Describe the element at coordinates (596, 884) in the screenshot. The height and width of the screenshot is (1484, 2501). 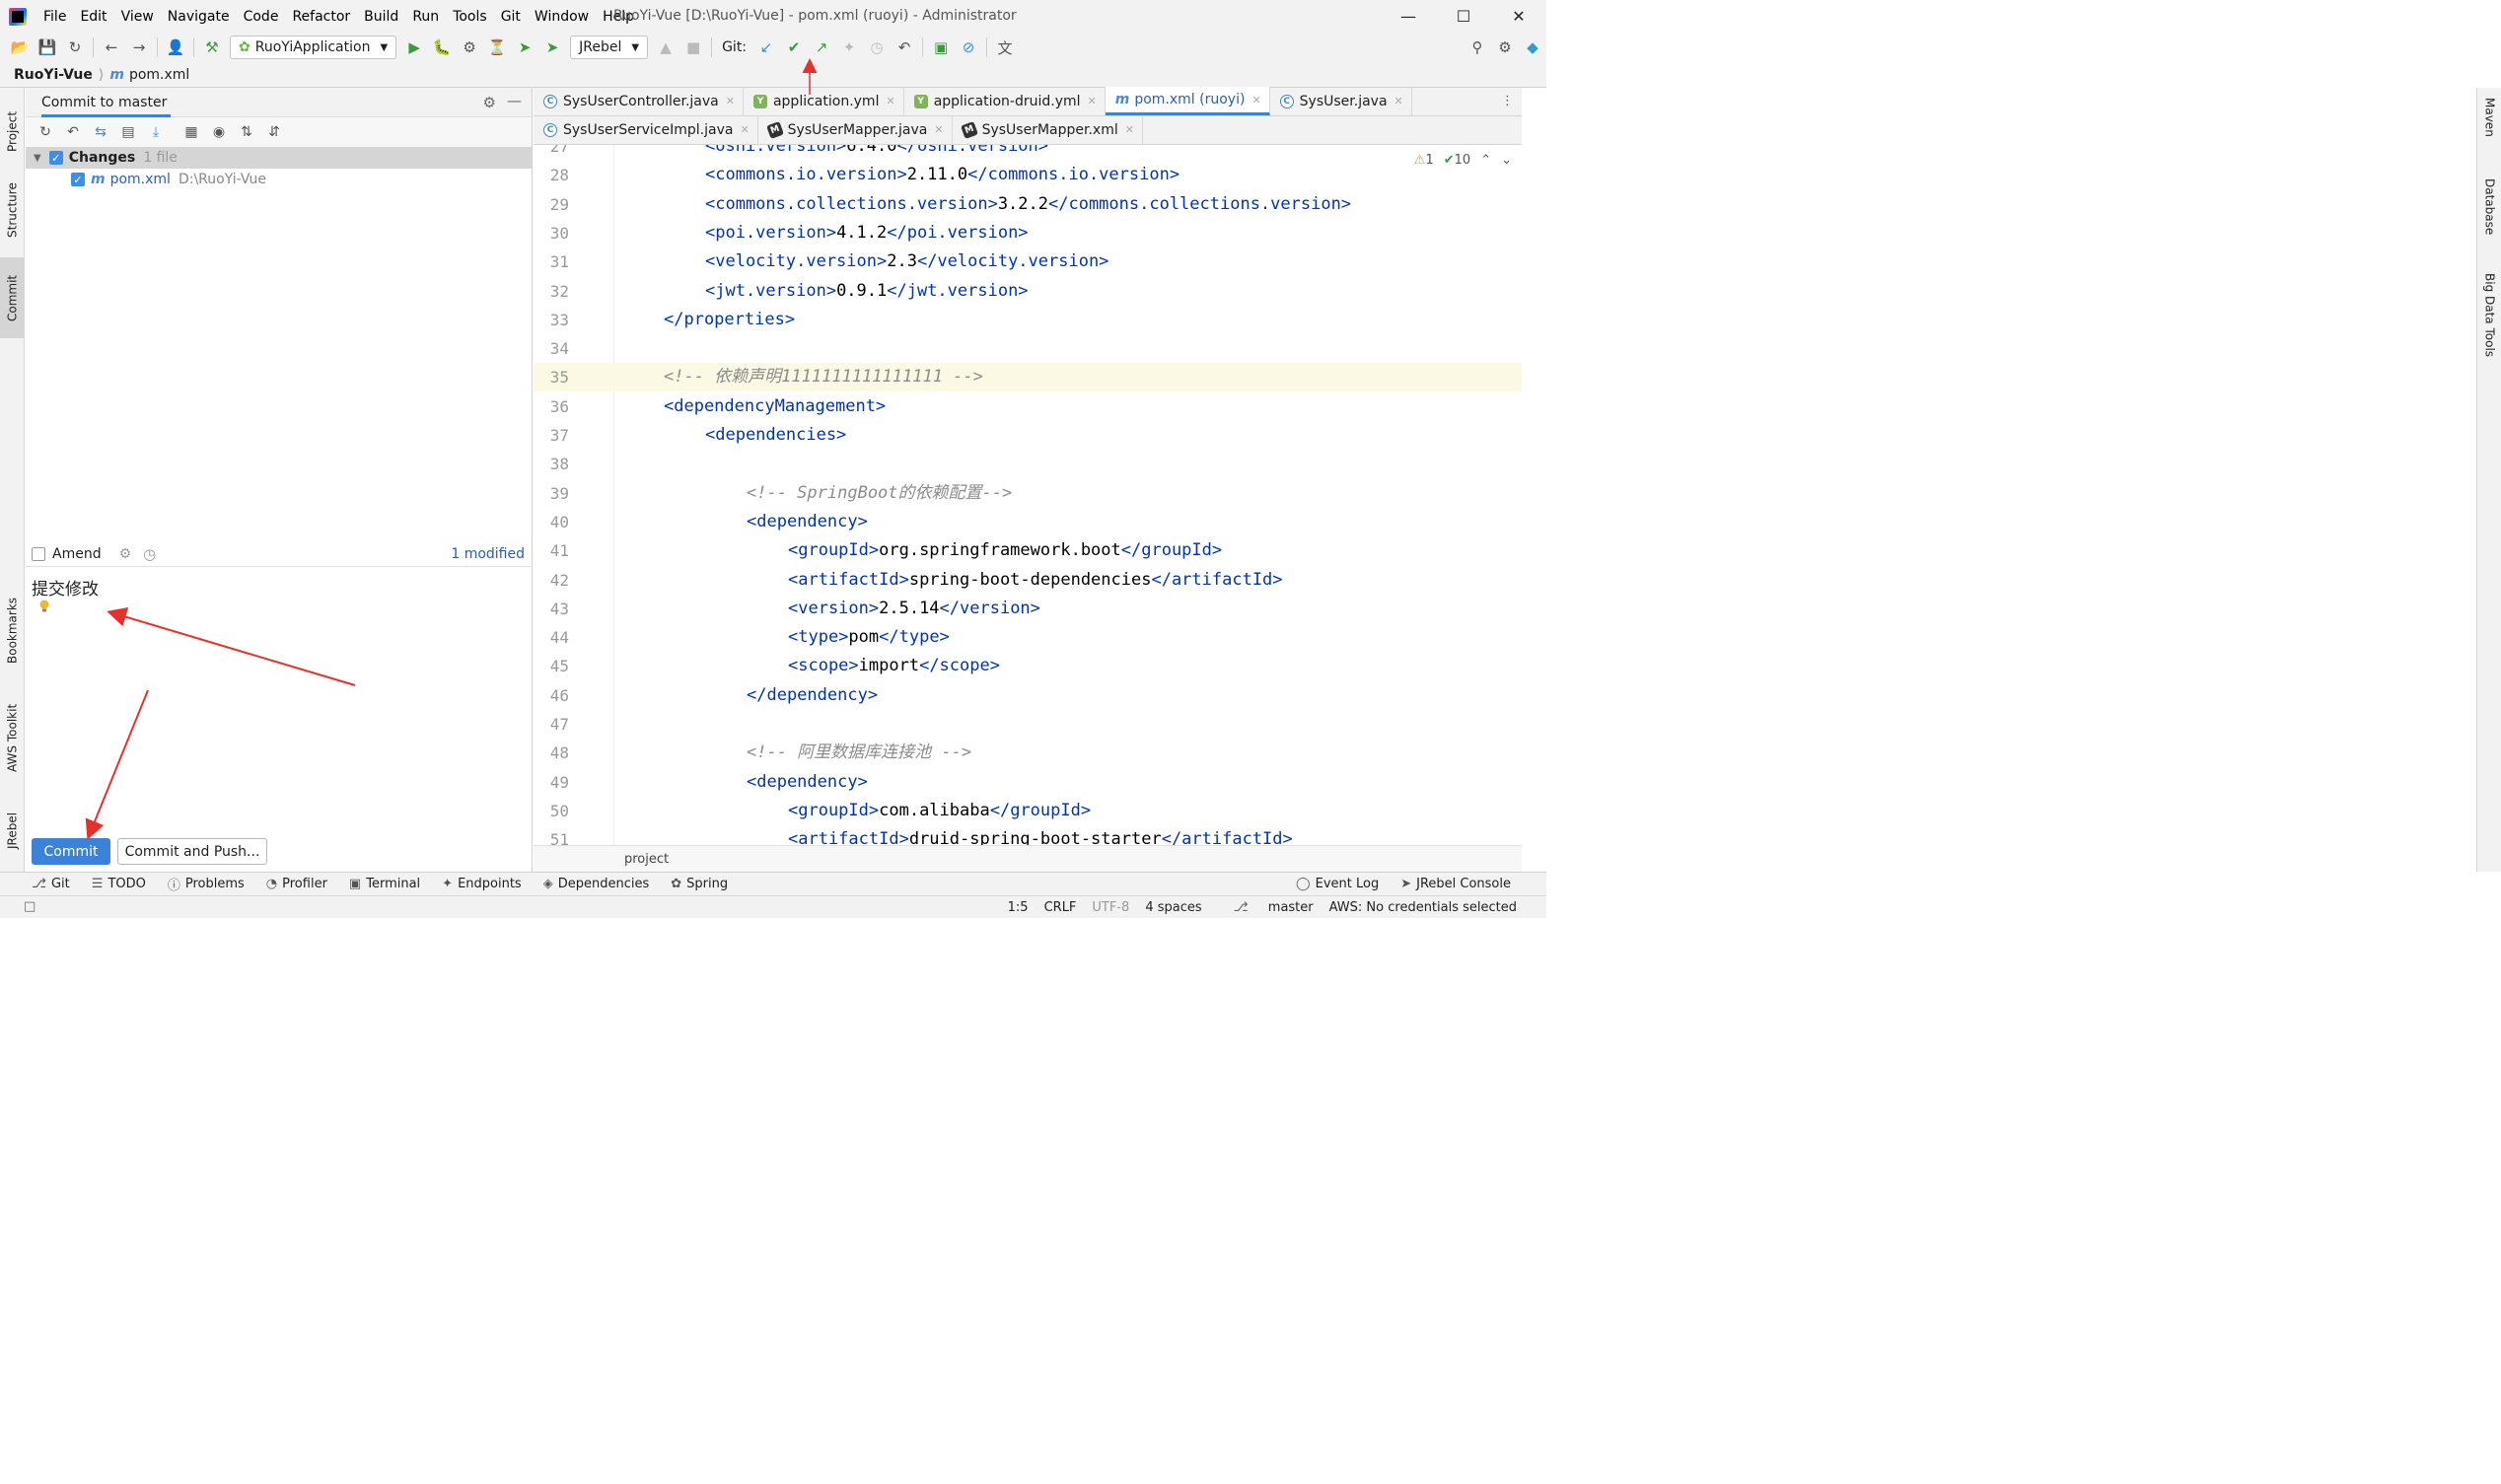
I see `tool-dependencies: ◈ Dependencies` at that location.